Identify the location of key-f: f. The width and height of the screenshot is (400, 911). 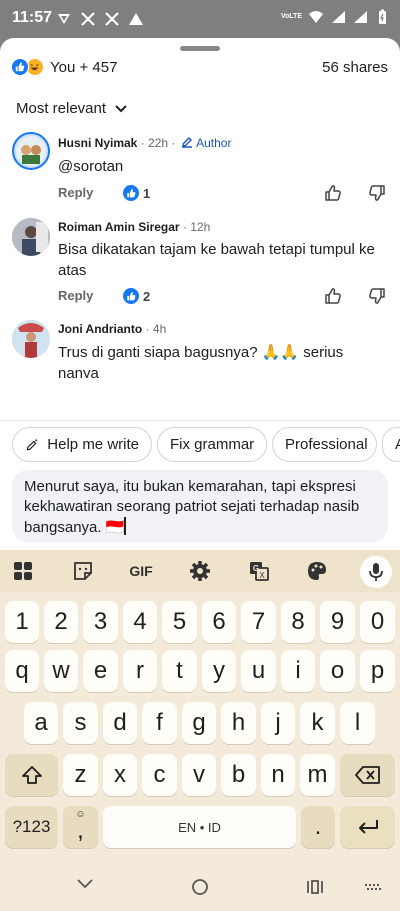
(159, 723).